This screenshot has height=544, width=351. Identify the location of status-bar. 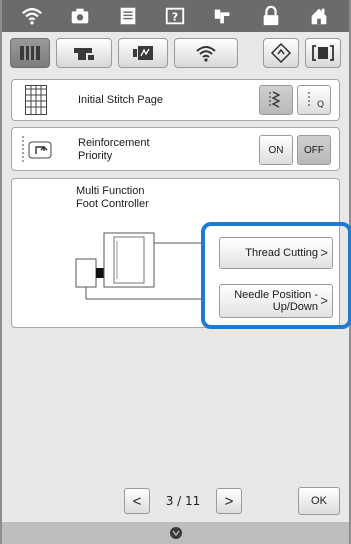
(175, 533).